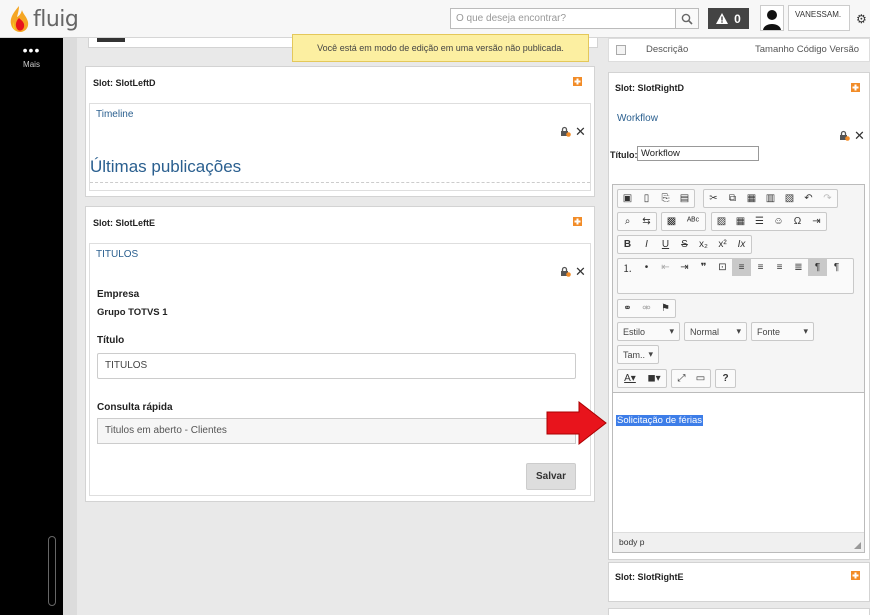 The image size is (870, 615). I want to click on consulta-select: Titulos em aberto - Clientes, so click(336, 431).